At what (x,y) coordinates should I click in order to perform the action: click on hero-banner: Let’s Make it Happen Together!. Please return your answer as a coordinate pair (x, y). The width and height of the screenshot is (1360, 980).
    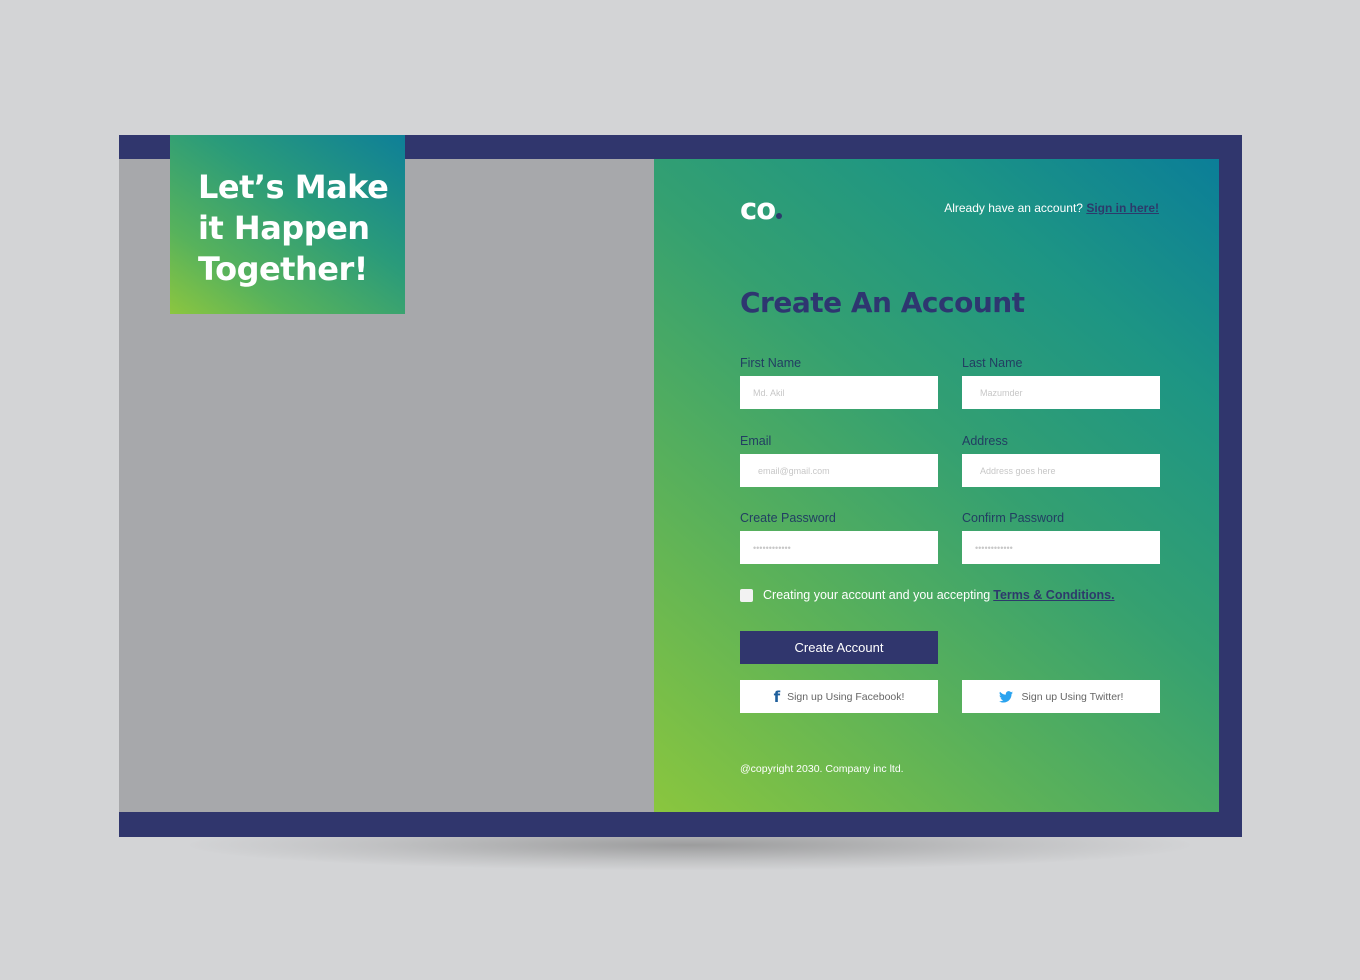
    Looking at the image, I should click on (287, 224).